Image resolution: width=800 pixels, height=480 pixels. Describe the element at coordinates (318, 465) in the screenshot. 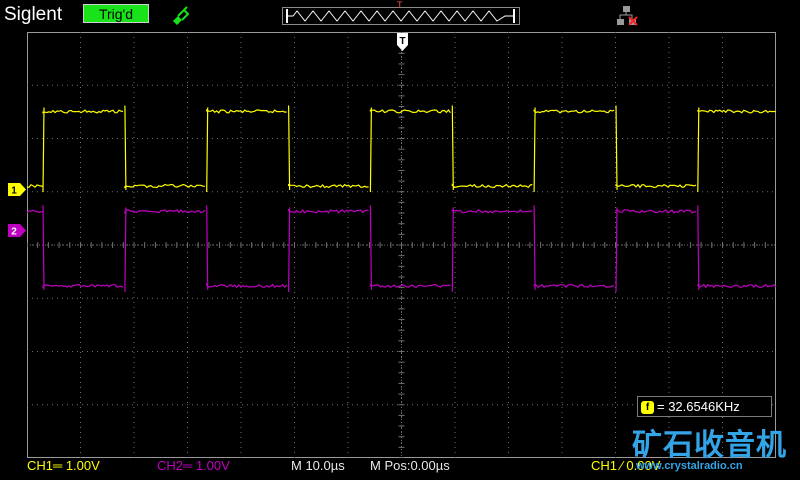

I see `timebase-label: M 10.0µs` at that location.